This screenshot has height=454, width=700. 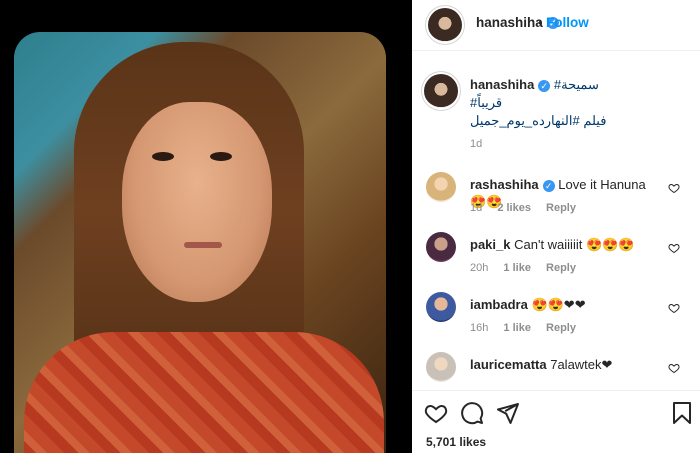 What do you see at coordinates (502, 84) in the screenshot?
I see `caption-author: hanashiha` at bounding box center [502, 84].